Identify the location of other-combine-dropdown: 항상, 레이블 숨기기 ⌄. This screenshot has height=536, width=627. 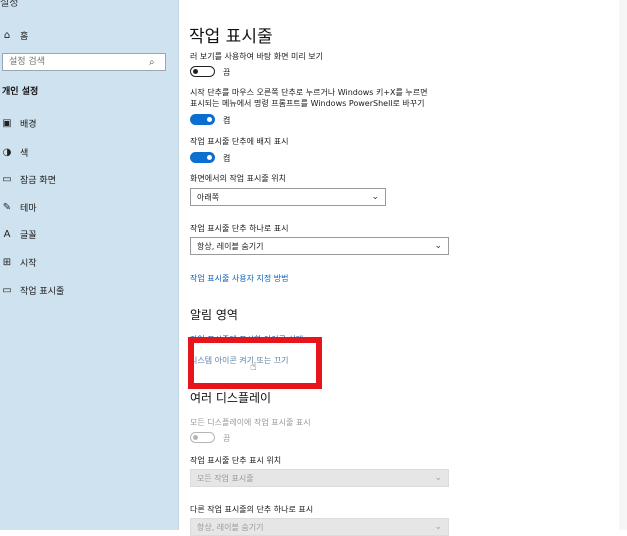
(319, 527).